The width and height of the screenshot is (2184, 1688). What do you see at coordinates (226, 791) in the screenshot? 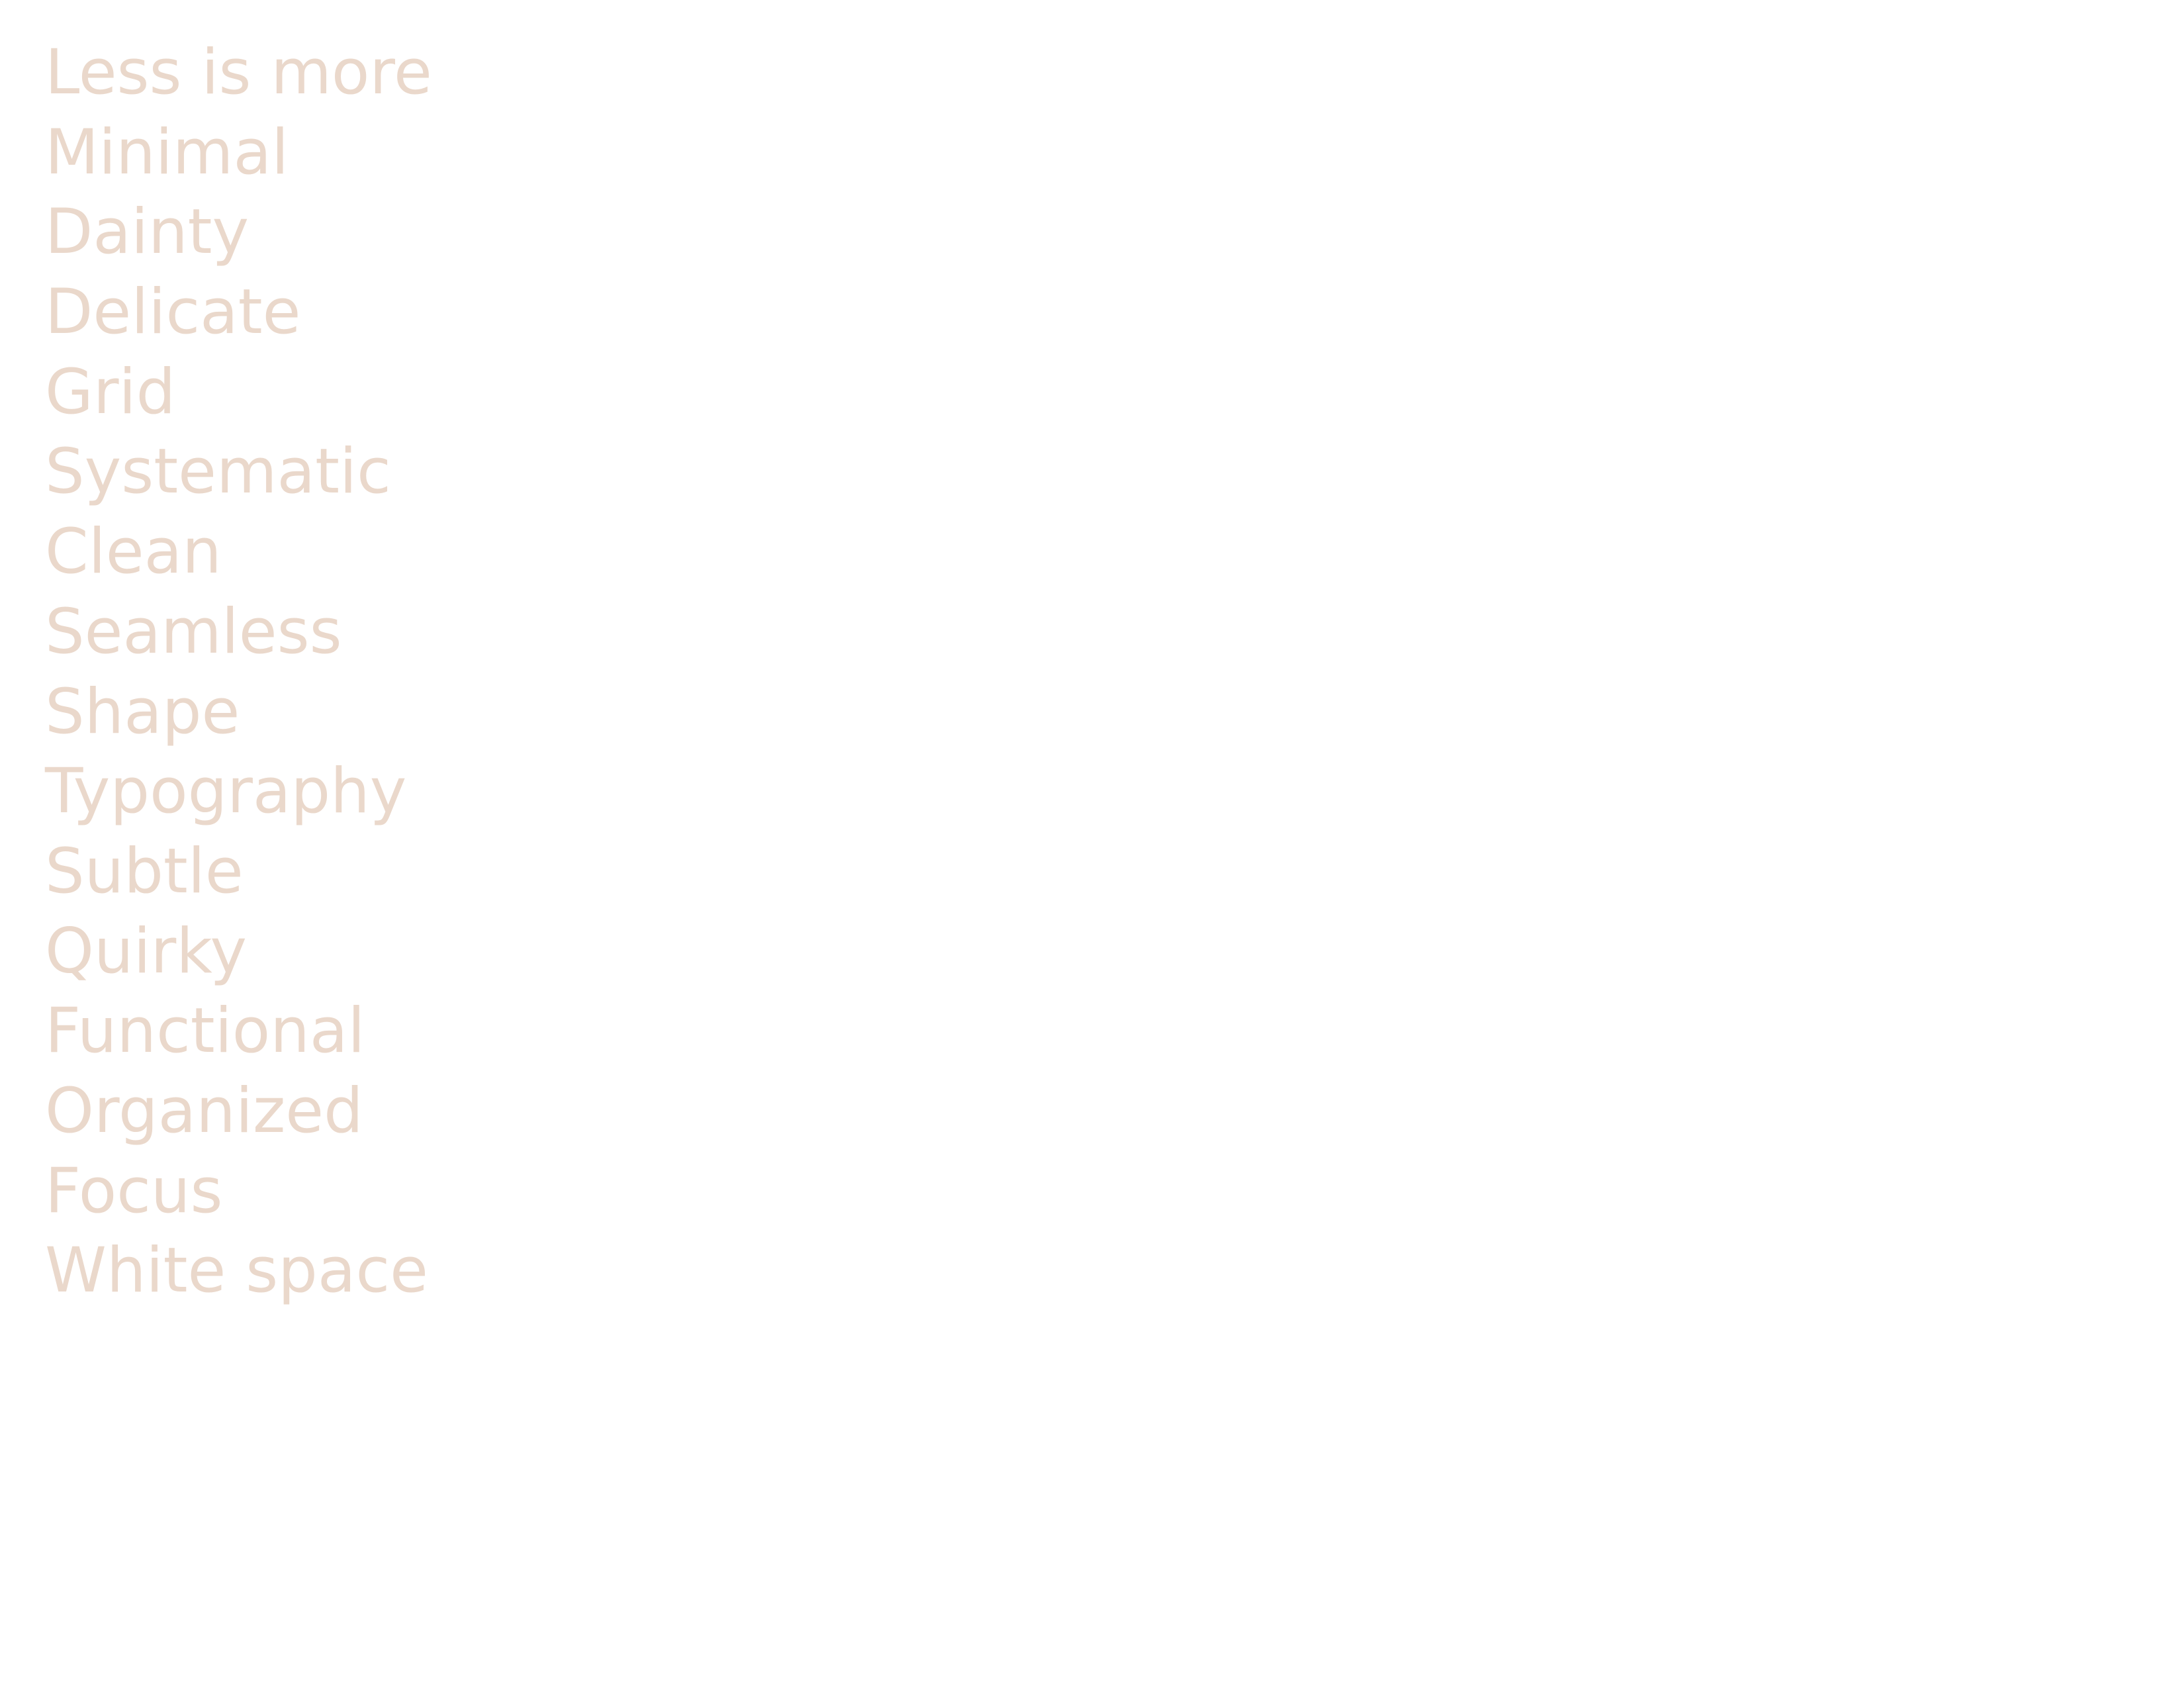
I see `word-typography: Typography` at bounding box center [226, 791].